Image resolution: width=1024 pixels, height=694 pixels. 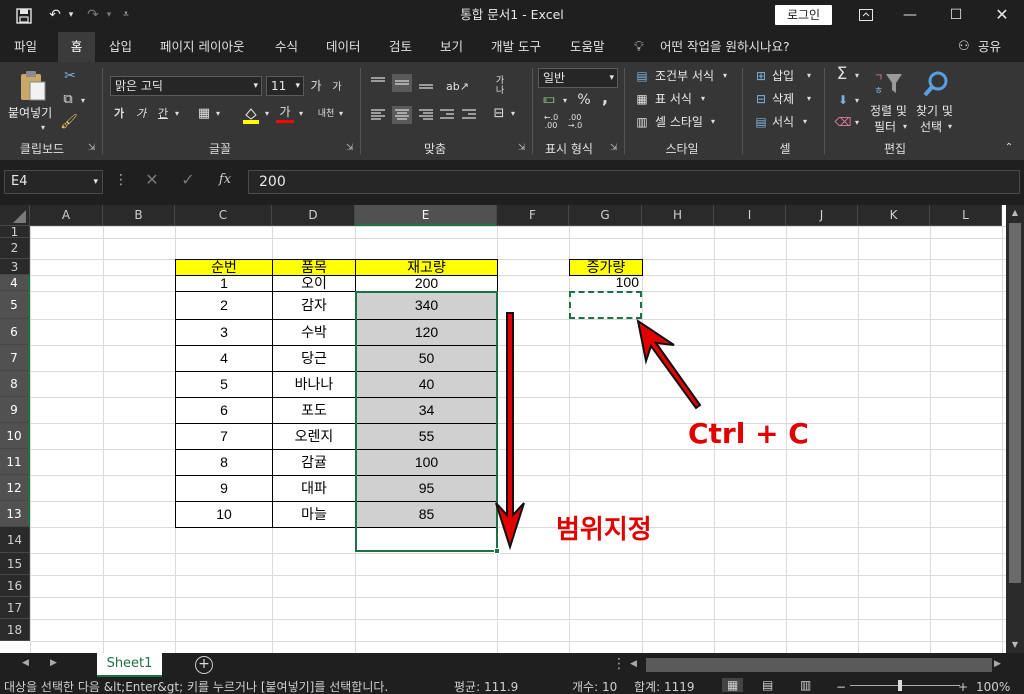 I want to click on page-break-view-icon: ▥, so click(x=805, y=685).